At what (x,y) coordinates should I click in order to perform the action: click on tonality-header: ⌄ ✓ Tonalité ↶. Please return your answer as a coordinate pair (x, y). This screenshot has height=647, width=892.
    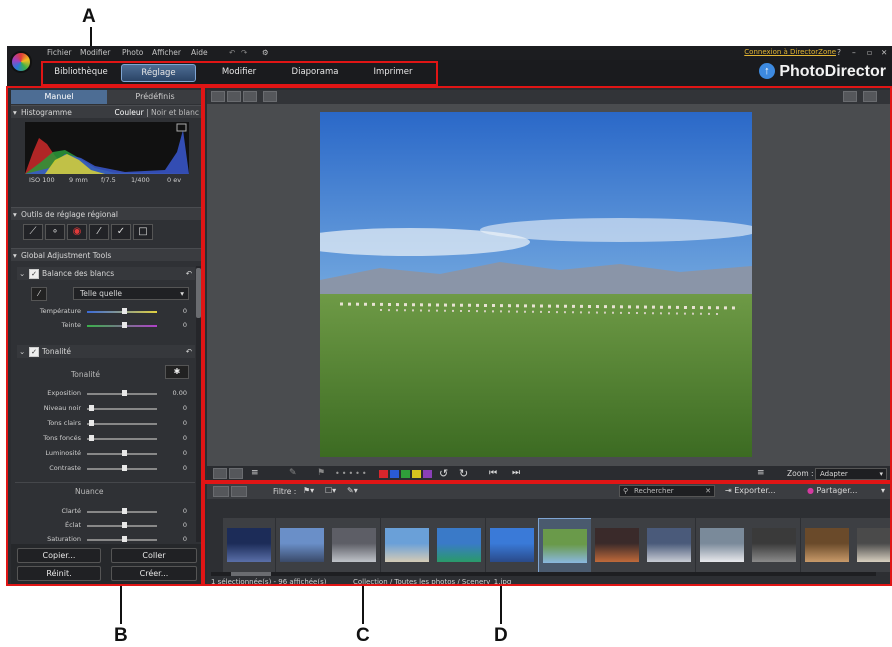
    Looking at the image, I should click on (106, 351).